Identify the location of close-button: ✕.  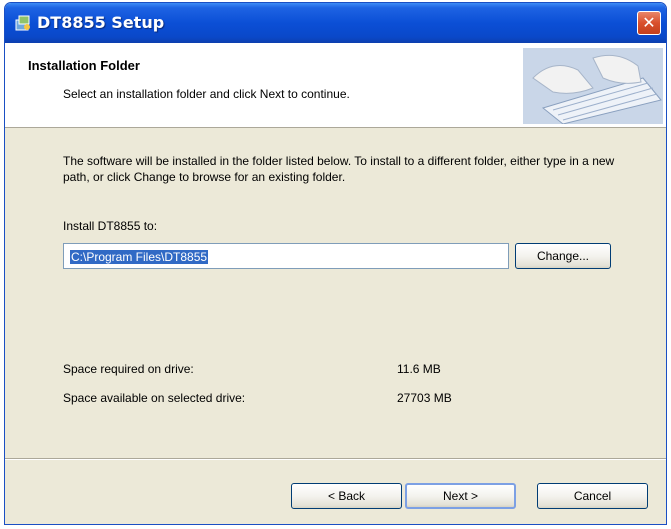
(649, 23).